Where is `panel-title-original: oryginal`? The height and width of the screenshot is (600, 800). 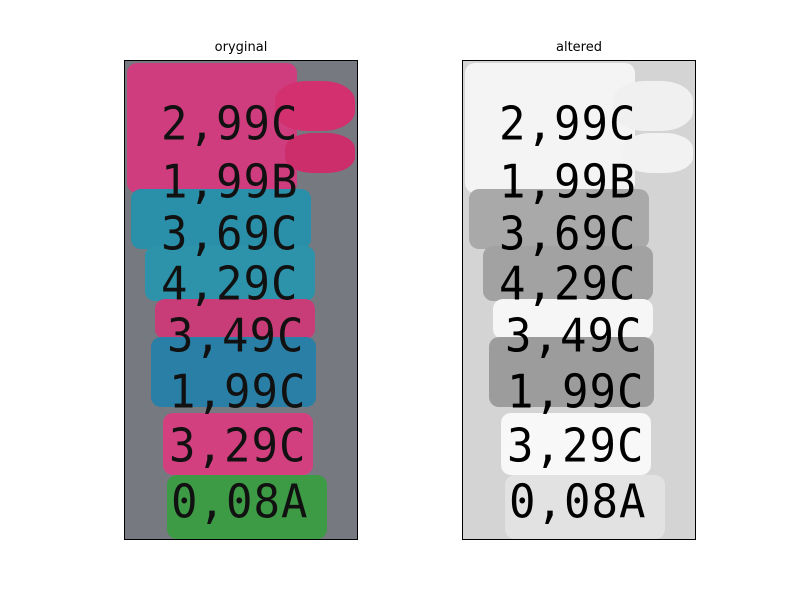 panel-title-original: oryginal is located at coordinates (241, 47).